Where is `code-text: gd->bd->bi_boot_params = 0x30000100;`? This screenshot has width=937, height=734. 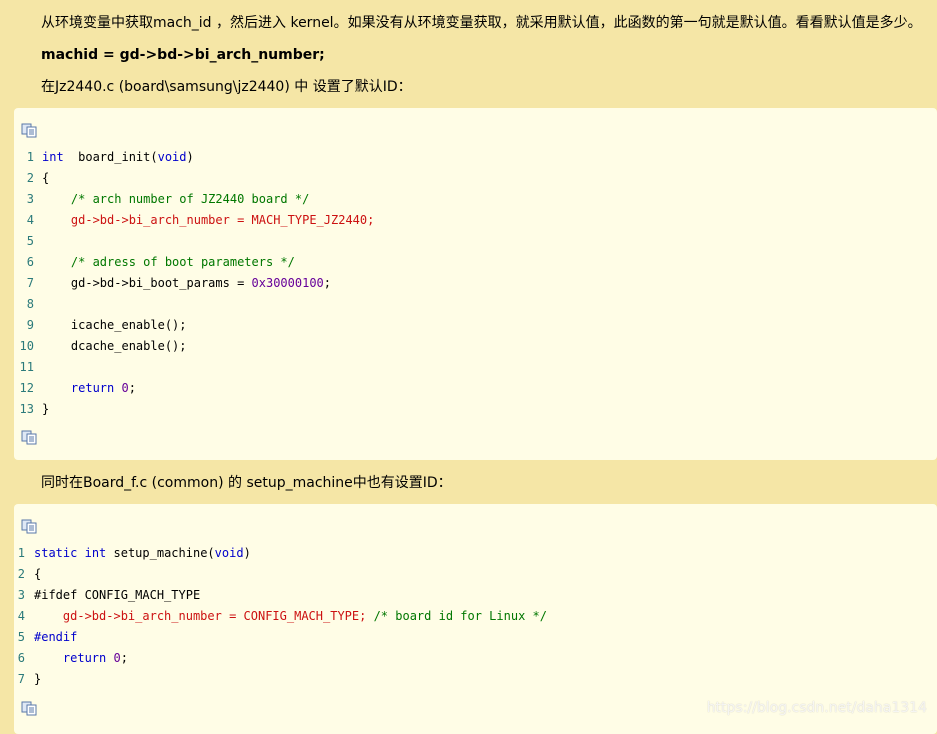
code-text: gd->bd->bi_boot_params = 0x30000100; is located at coordinates (186, 283).